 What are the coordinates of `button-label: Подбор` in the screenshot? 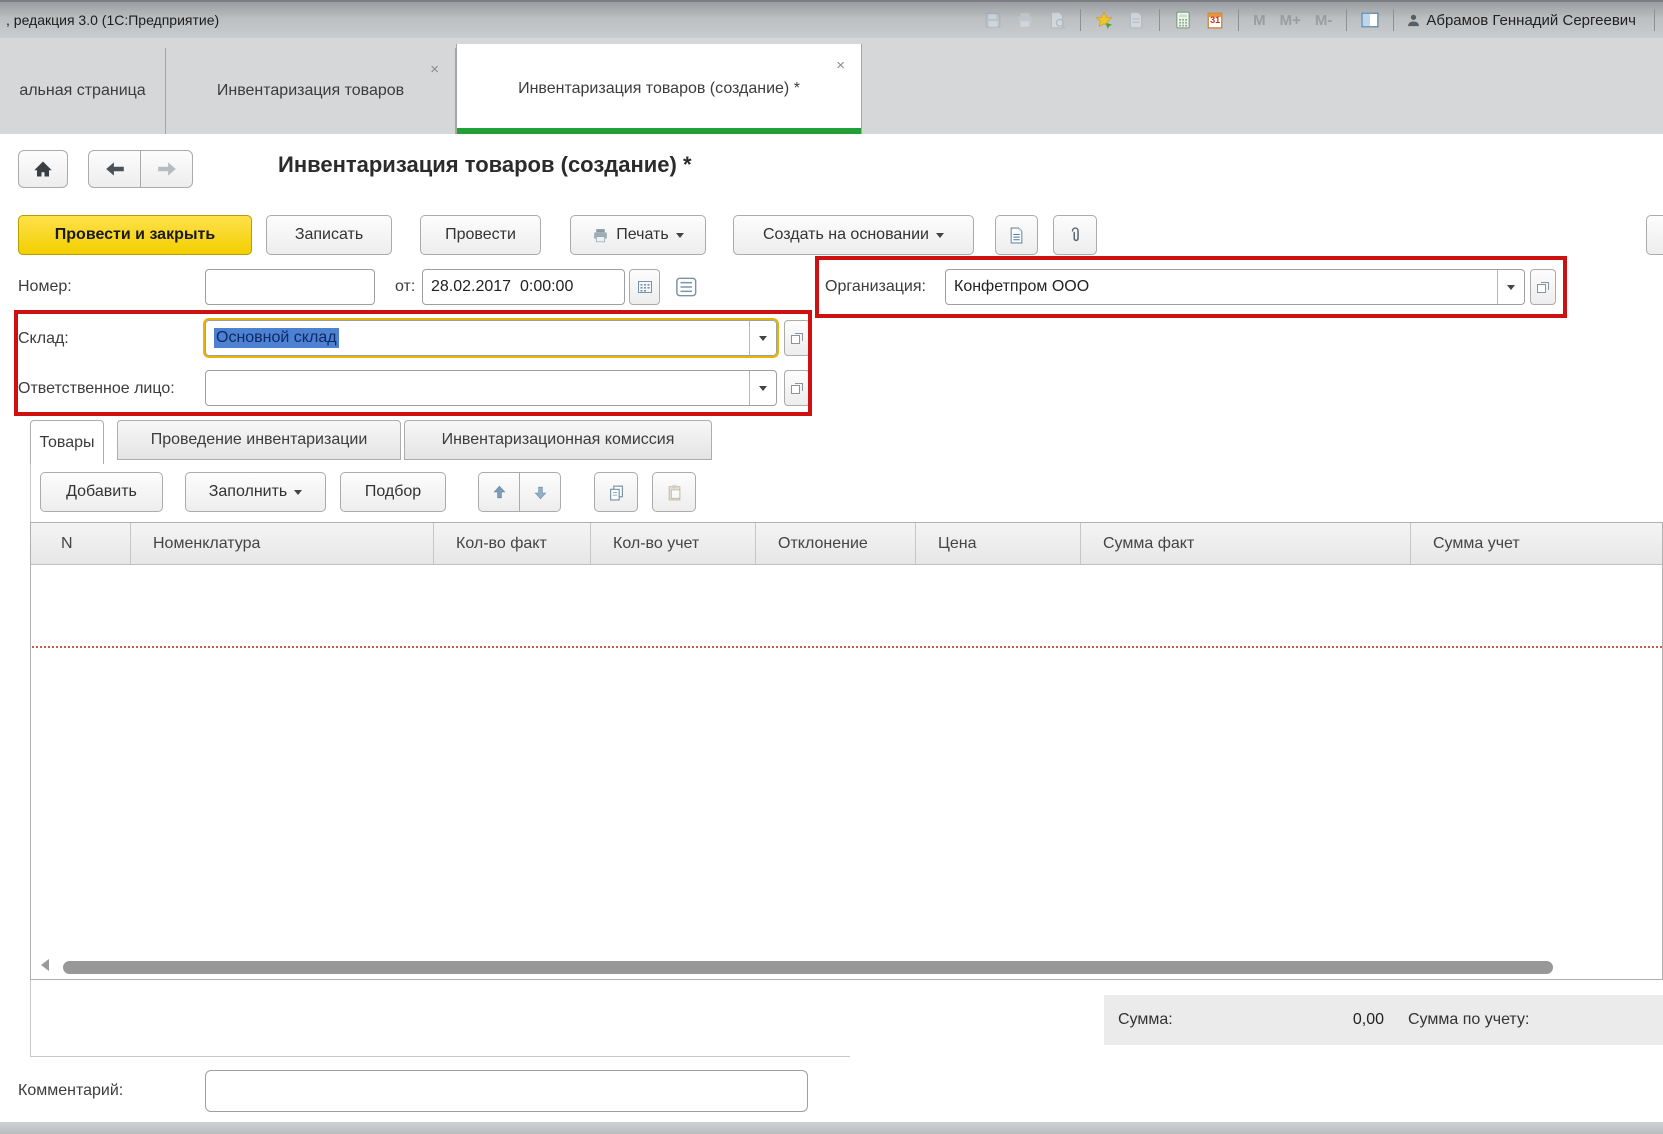 It's located at (393, 491).